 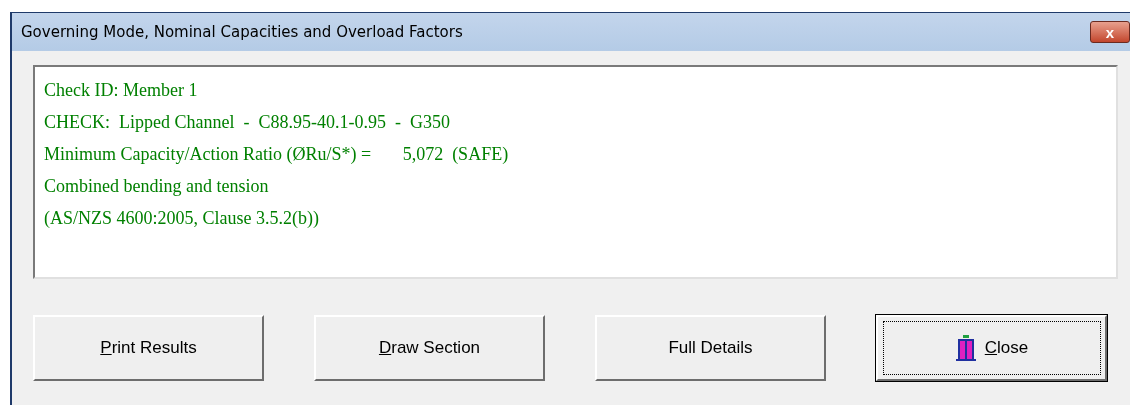 What do you see at coordinates (181, 218) in the screenshot?
I see `result-line: (AS/NZS 4600:2005, Clause 3.5.2(b))` at bounding box center [181, 218].